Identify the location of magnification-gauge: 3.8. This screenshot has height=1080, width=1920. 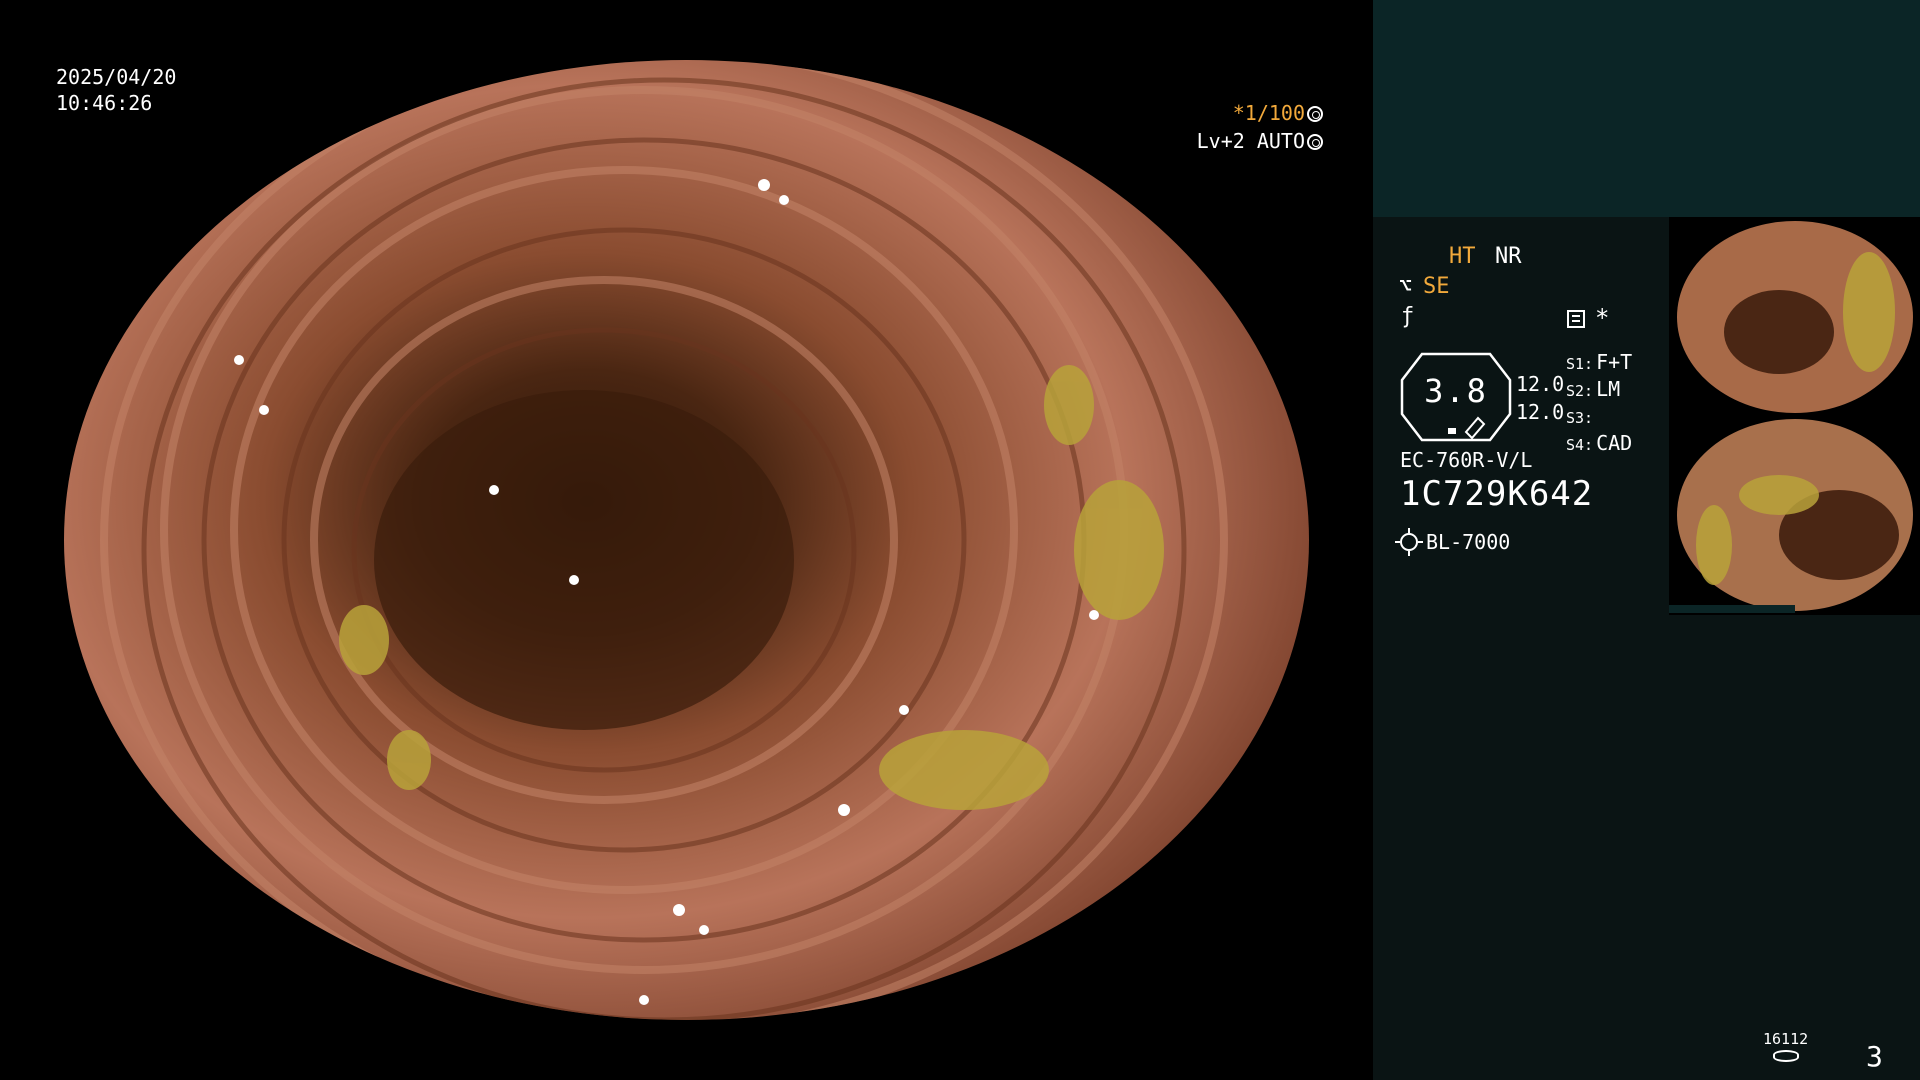
(1456, 397).